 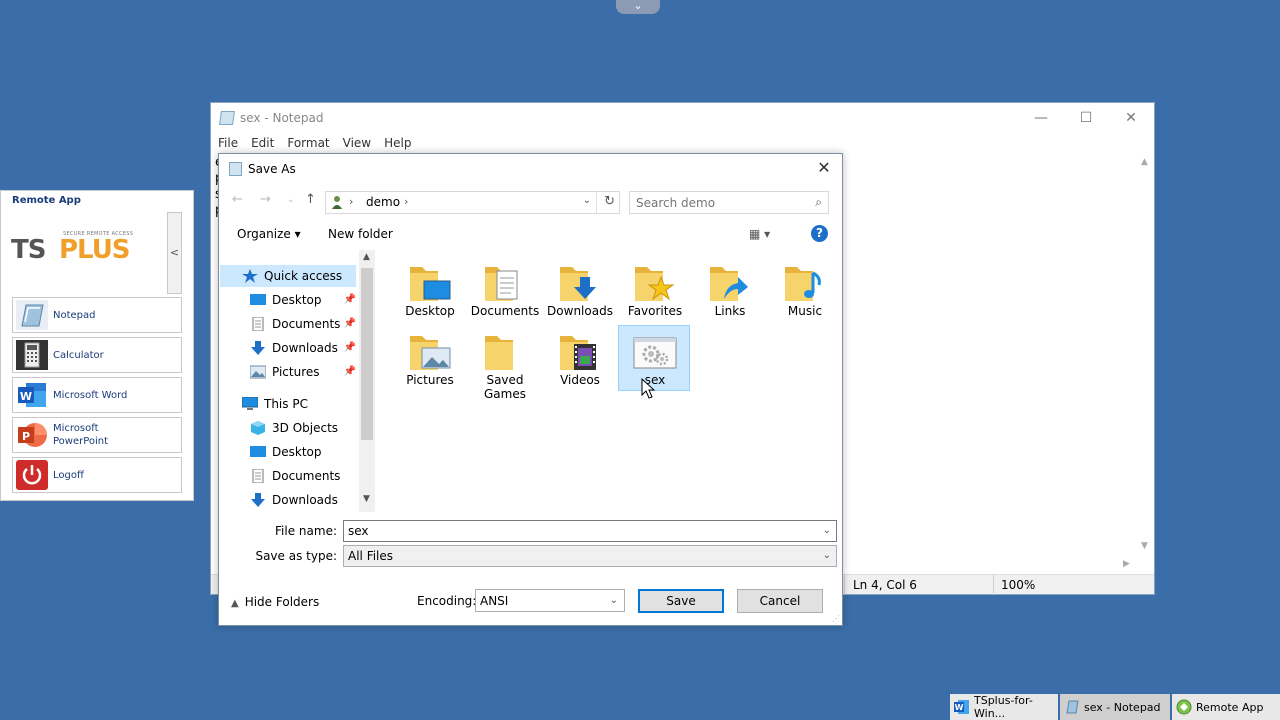 I want to click on hide-folders-button: ▲ Hide Folders, so click(x=275, y=602).